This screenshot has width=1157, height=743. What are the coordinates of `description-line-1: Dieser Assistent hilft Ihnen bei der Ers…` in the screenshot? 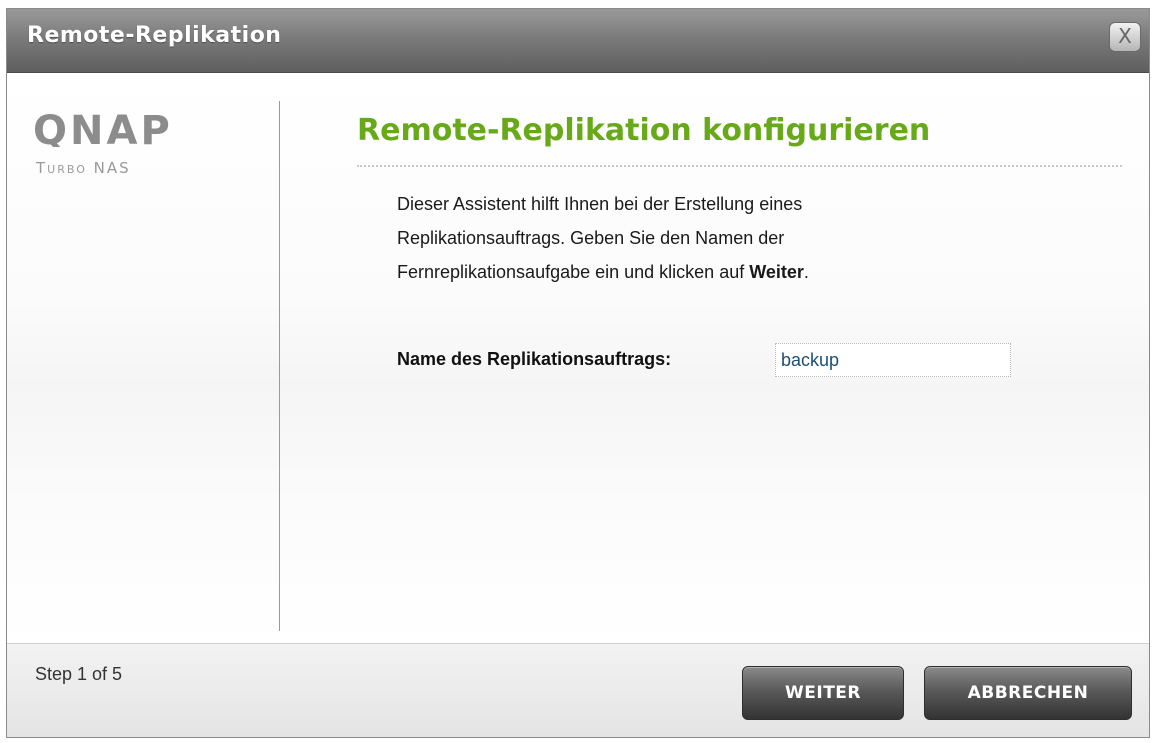 It's located at (600, 204).